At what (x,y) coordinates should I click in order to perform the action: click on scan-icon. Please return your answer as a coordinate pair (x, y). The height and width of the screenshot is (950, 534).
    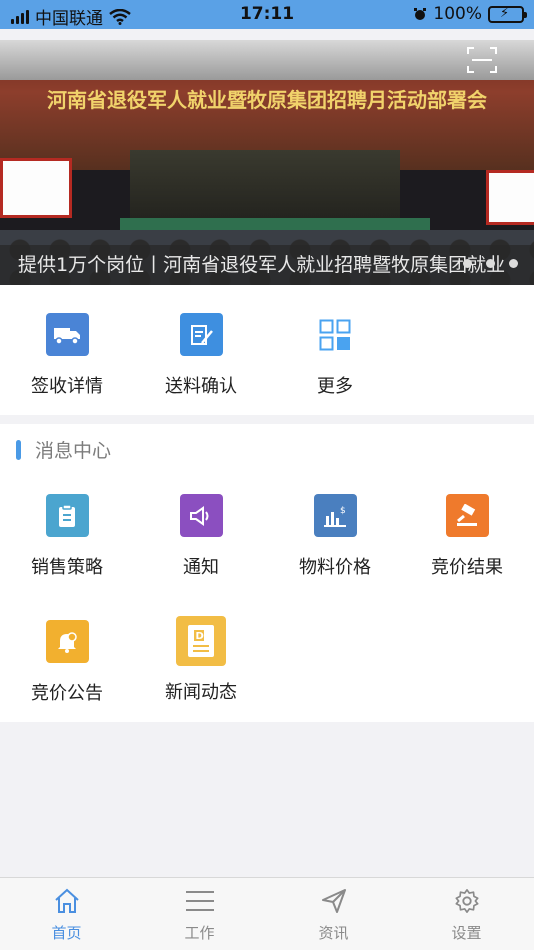
    Looking at the image, I should click on (482, 60).